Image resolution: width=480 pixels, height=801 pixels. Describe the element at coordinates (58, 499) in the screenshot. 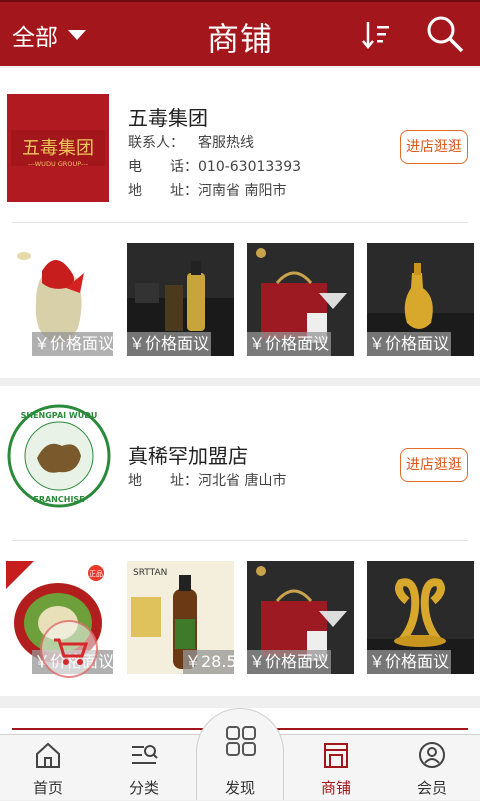

I see `logo-subtext: FRANCHISE` at that location.